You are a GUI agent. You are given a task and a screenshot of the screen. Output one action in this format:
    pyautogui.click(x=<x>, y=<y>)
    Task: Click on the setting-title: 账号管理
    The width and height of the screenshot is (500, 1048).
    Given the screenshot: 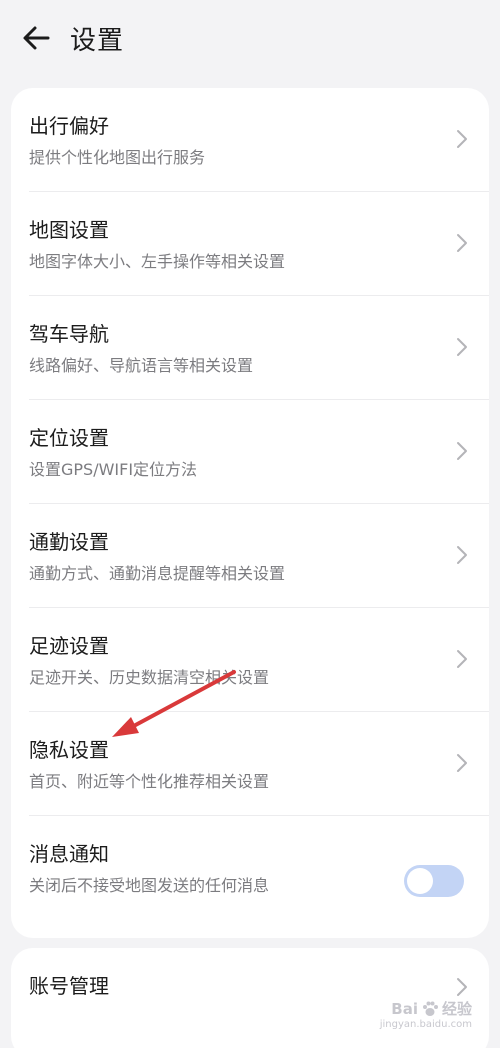 What is the action you would take?
    pyautogui.click(x=69, y=986)
    